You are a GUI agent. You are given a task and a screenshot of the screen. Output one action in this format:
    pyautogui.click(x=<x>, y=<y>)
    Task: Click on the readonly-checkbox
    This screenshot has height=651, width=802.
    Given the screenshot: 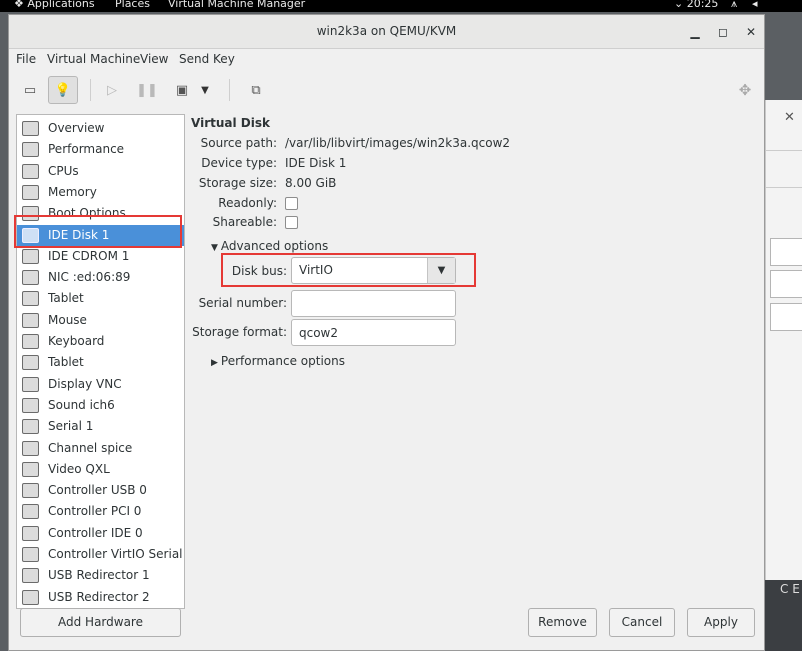 What is the action you would take?
    pyautogui.click(x=291, y=203)
    